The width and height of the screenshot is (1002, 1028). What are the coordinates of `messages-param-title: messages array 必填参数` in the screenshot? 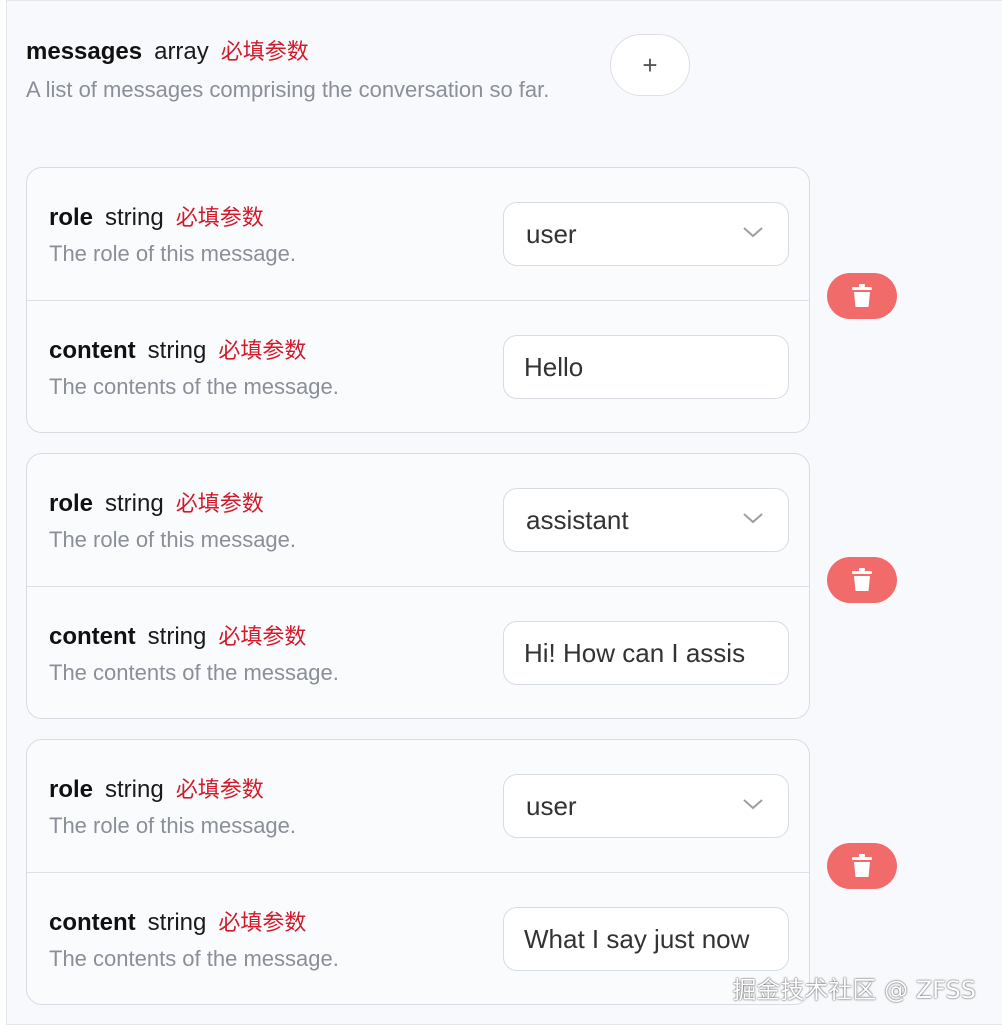 It's located at (316, 50).